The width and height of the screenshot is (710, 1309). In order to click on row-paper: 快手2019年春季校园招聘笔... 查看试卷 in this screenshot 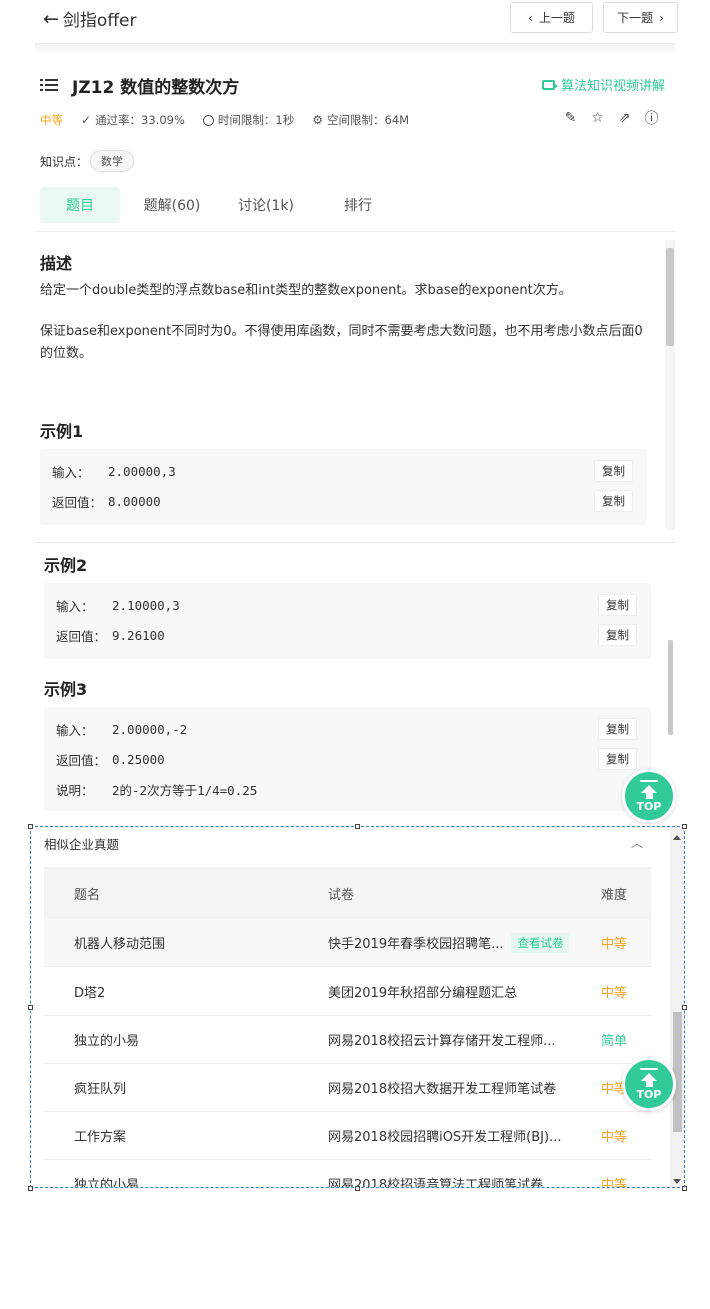, I will do `click(453, 942)`.